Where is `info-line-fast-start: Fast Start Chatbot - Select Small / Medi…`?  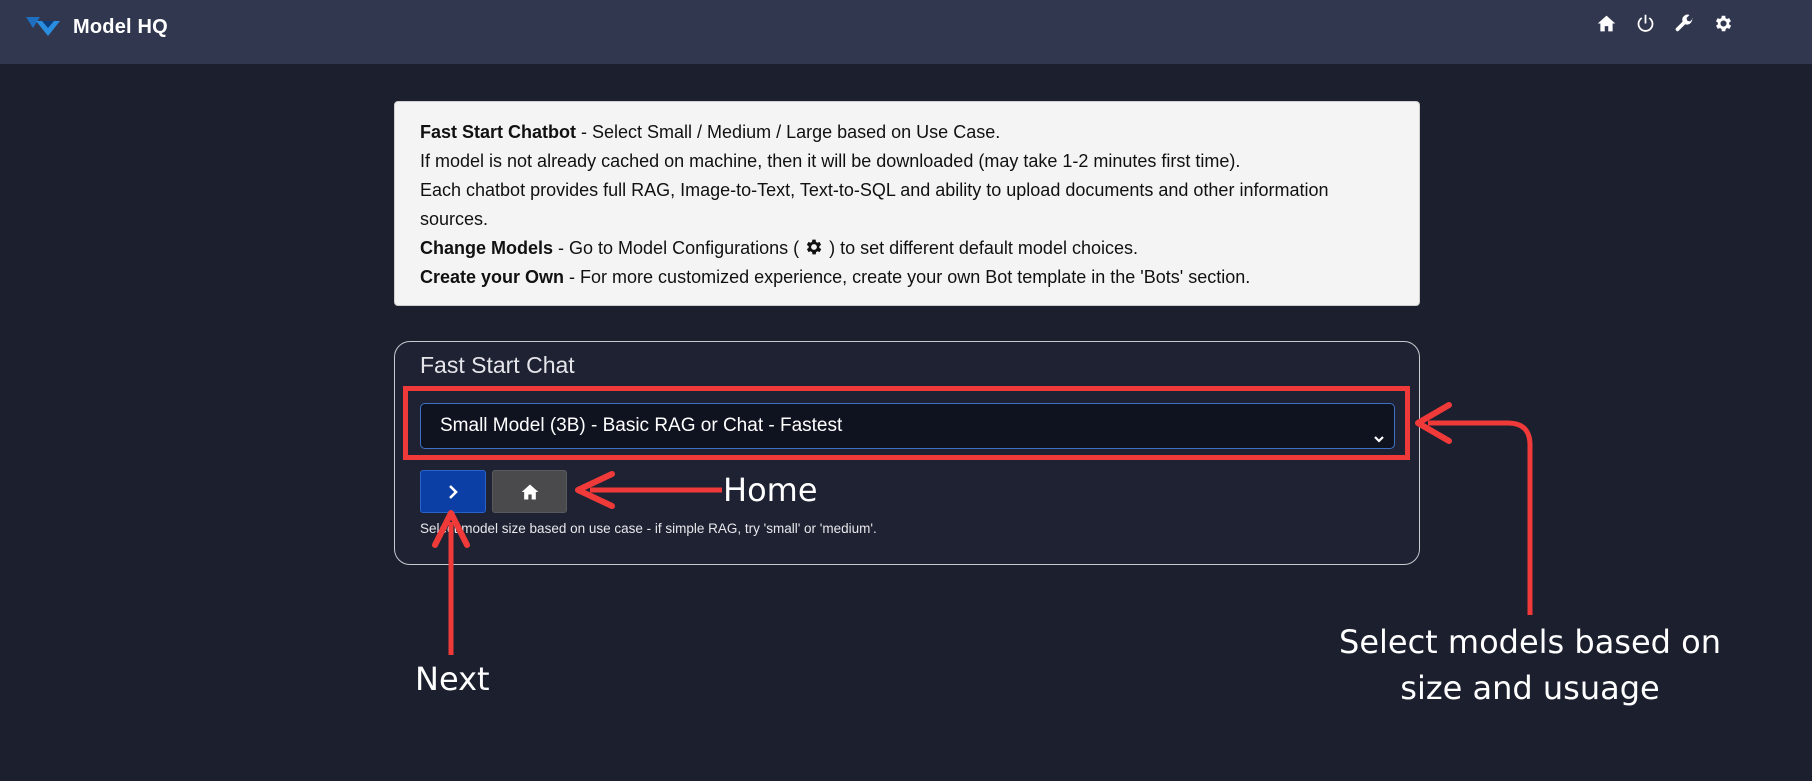 info-line-fast-start: Fast Start Chatbot - Select Small / Medi… is located at coordinates (907, 132).